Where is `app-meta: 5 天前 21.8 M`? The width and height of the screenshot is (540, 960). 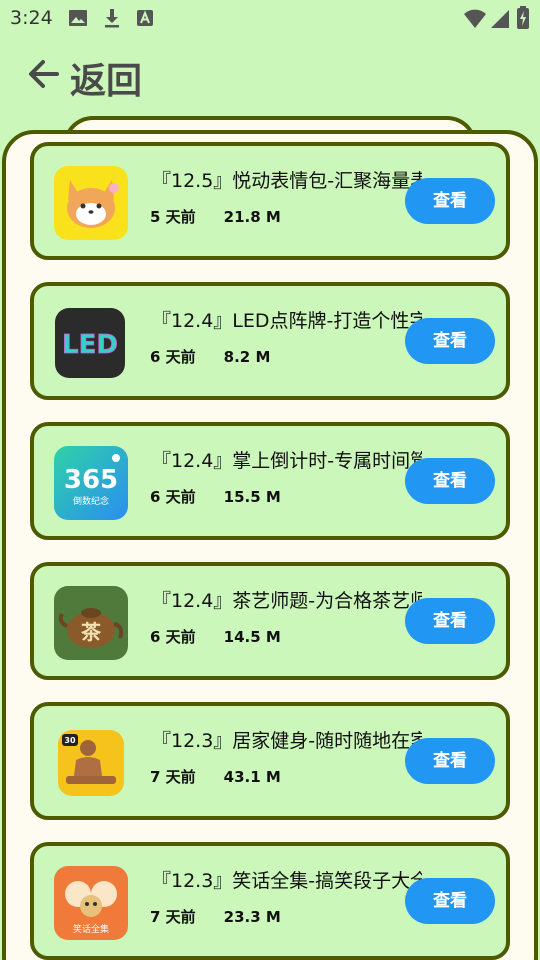
app-meta: 5 天前 21.8 M is located at coordinates (229, 216).